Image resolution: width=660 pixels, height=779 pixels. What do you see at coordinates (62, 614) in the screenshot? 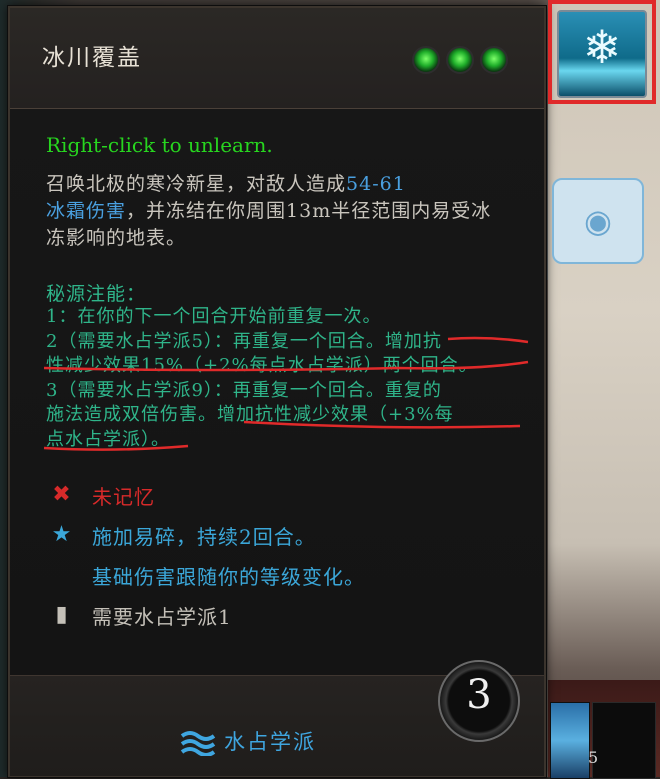
I see `bookmark-icon: ▮` at bounding box center [62, 614].